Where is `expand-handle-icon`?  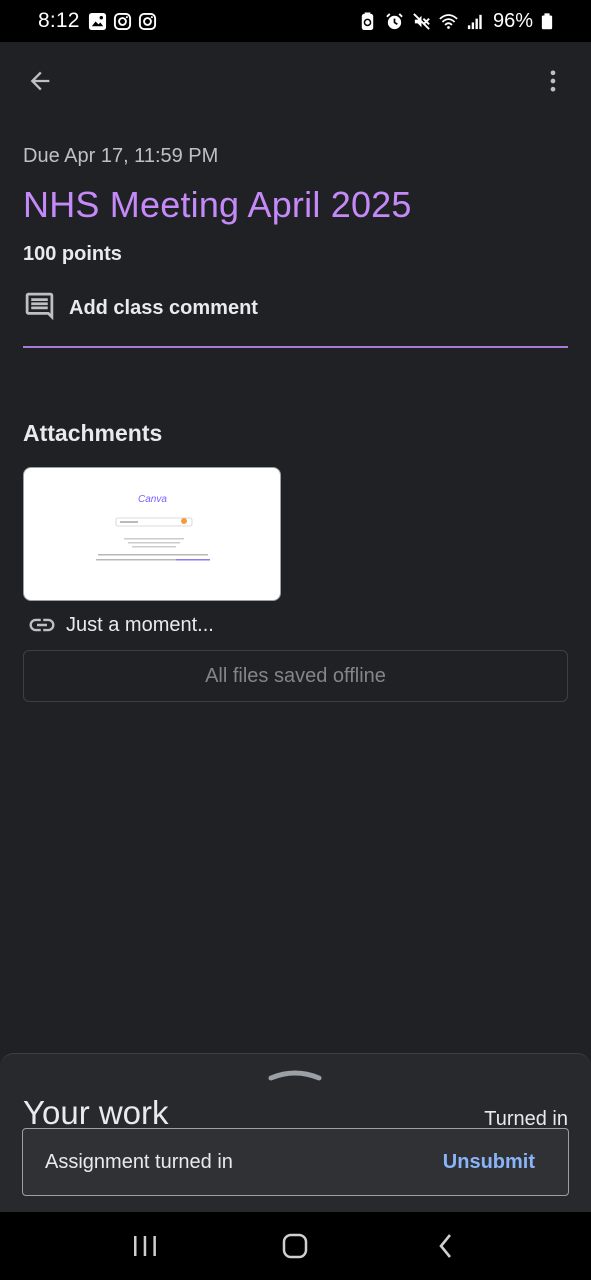
expand-handle-icon is located at coordinates (295, 1074).